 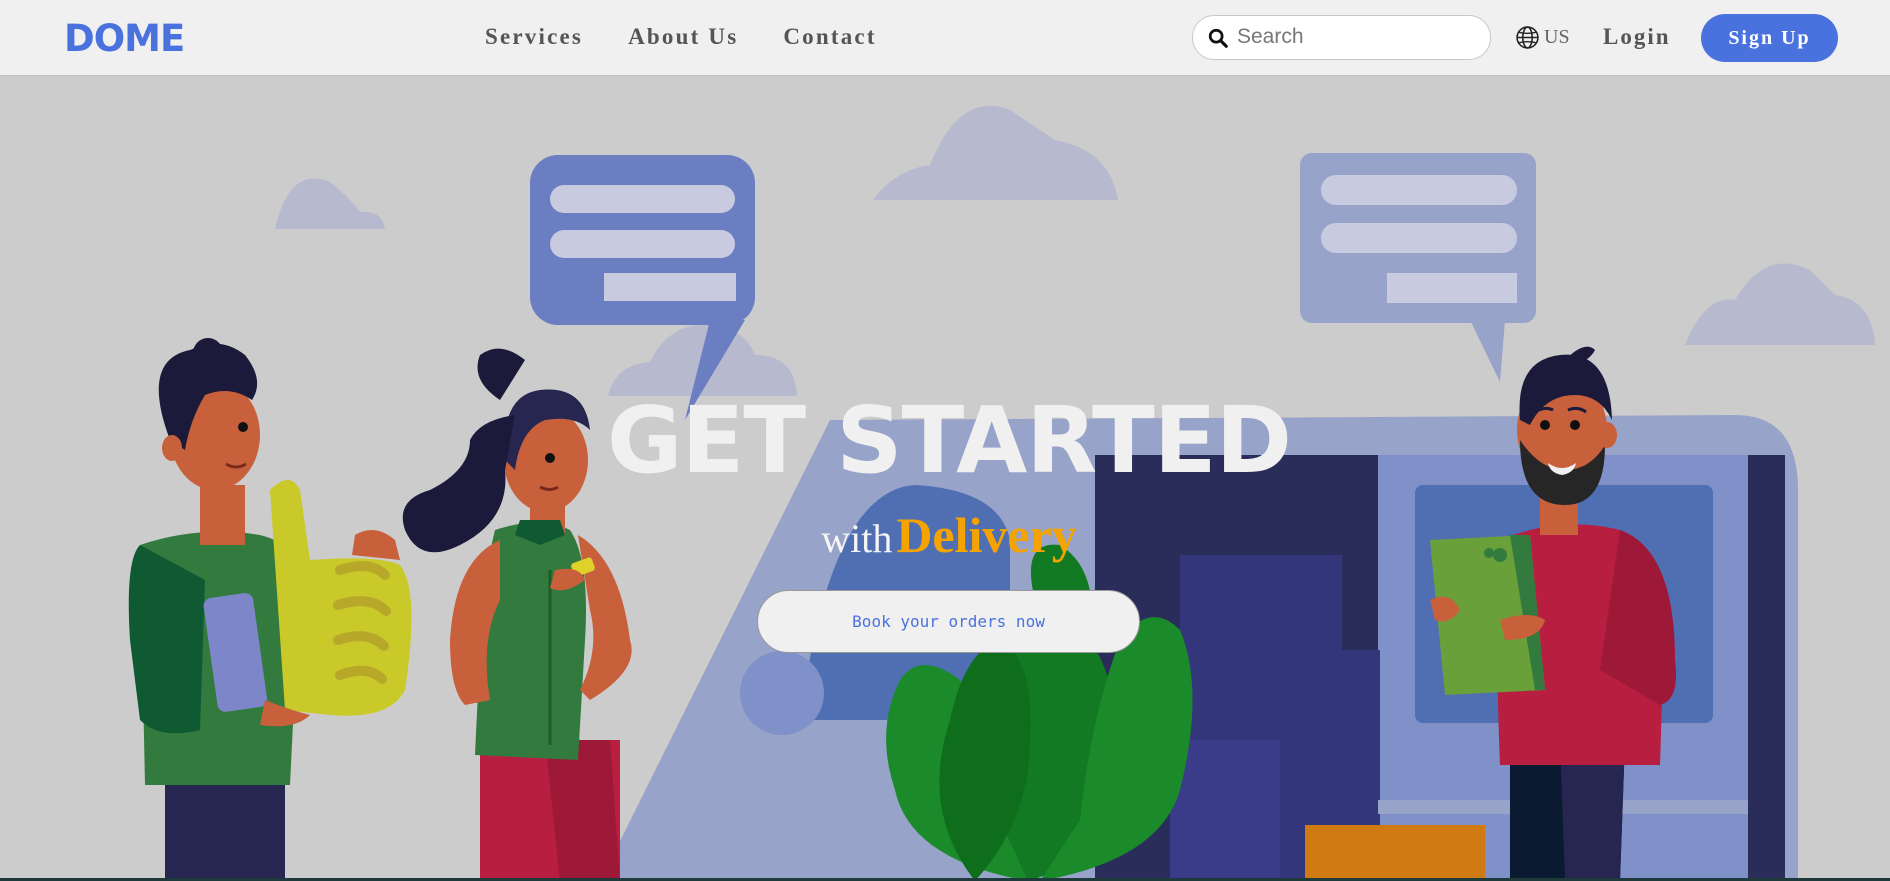 What do you see at coordinates (1527, 37) in the screenshot?
I see `globe-icon` at bounding box center [1527, 37].